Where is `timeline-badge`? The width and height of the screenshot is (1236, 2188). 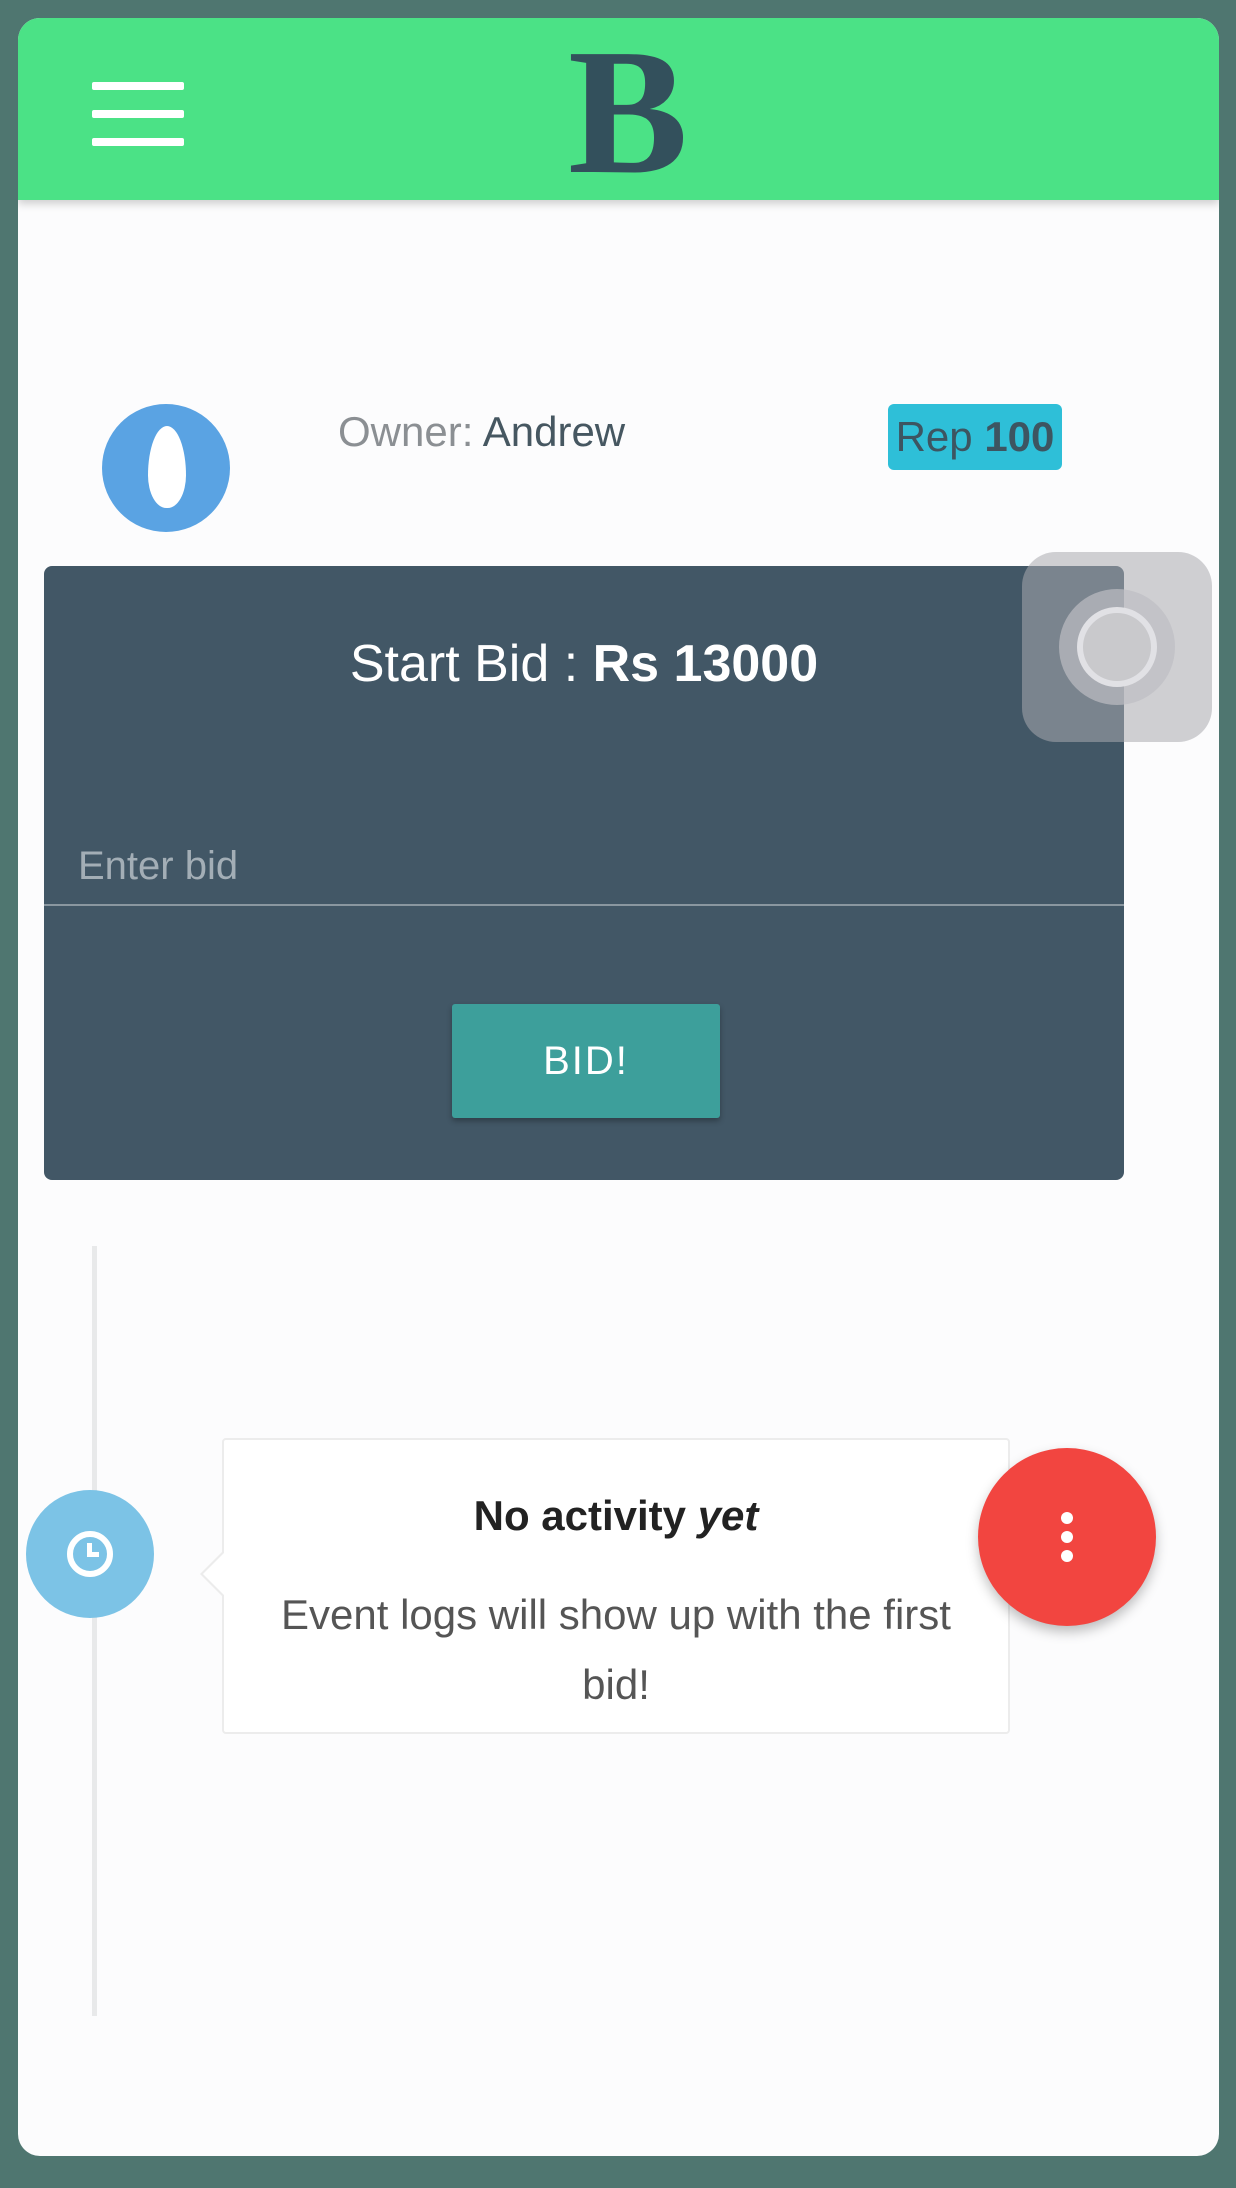 timeline-badge is located at coordinates (90, 1554).